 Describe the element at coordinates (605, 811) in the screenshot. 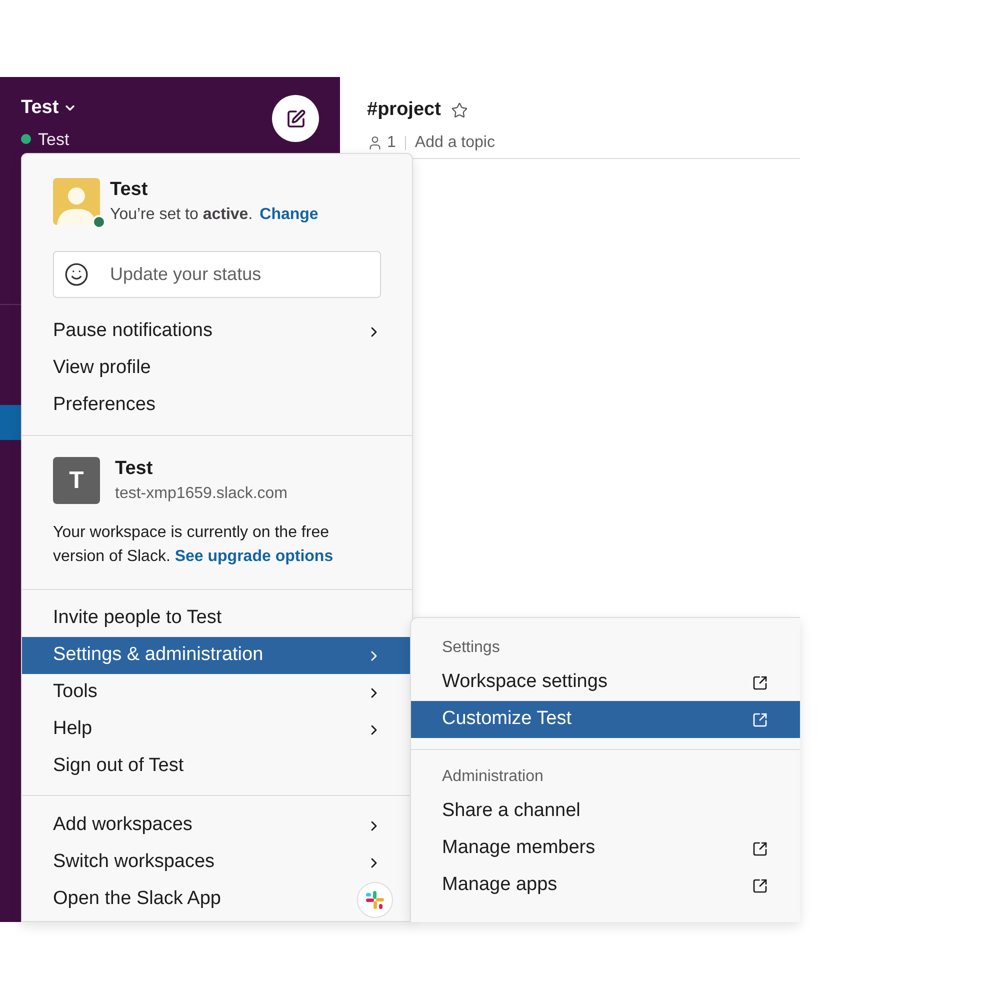

I see `menu-item: Share a channel` at that location.